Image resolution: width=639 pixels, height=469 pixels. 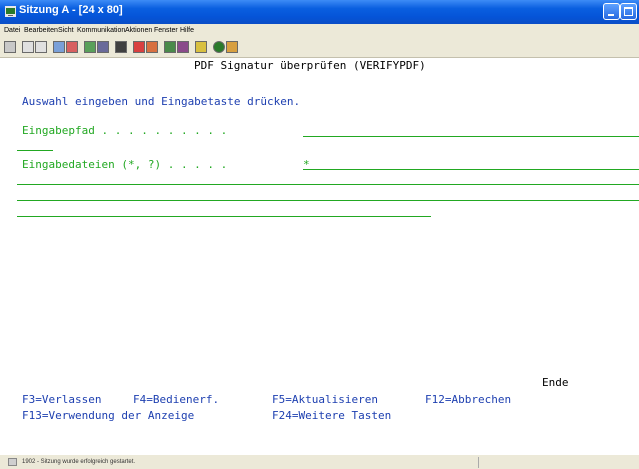 I want to click on pen-icon, so click(x=232, y=47).